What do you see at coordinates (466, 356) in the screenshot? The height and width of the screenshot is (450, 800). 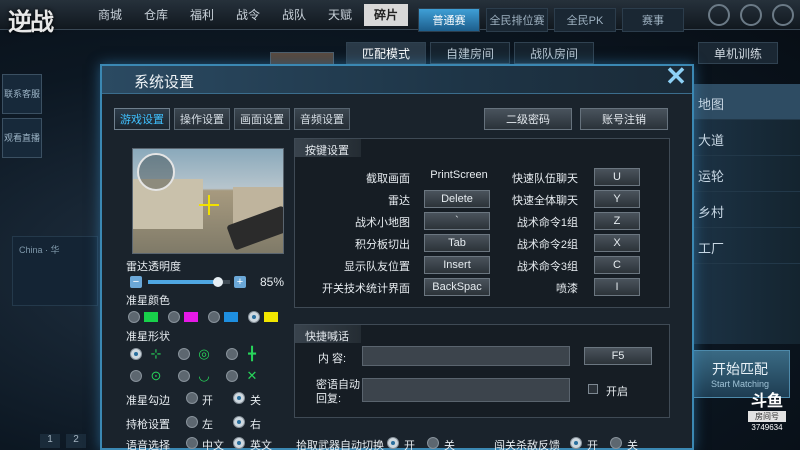 I see `chat-content-input` at bounding box center [466, 356].